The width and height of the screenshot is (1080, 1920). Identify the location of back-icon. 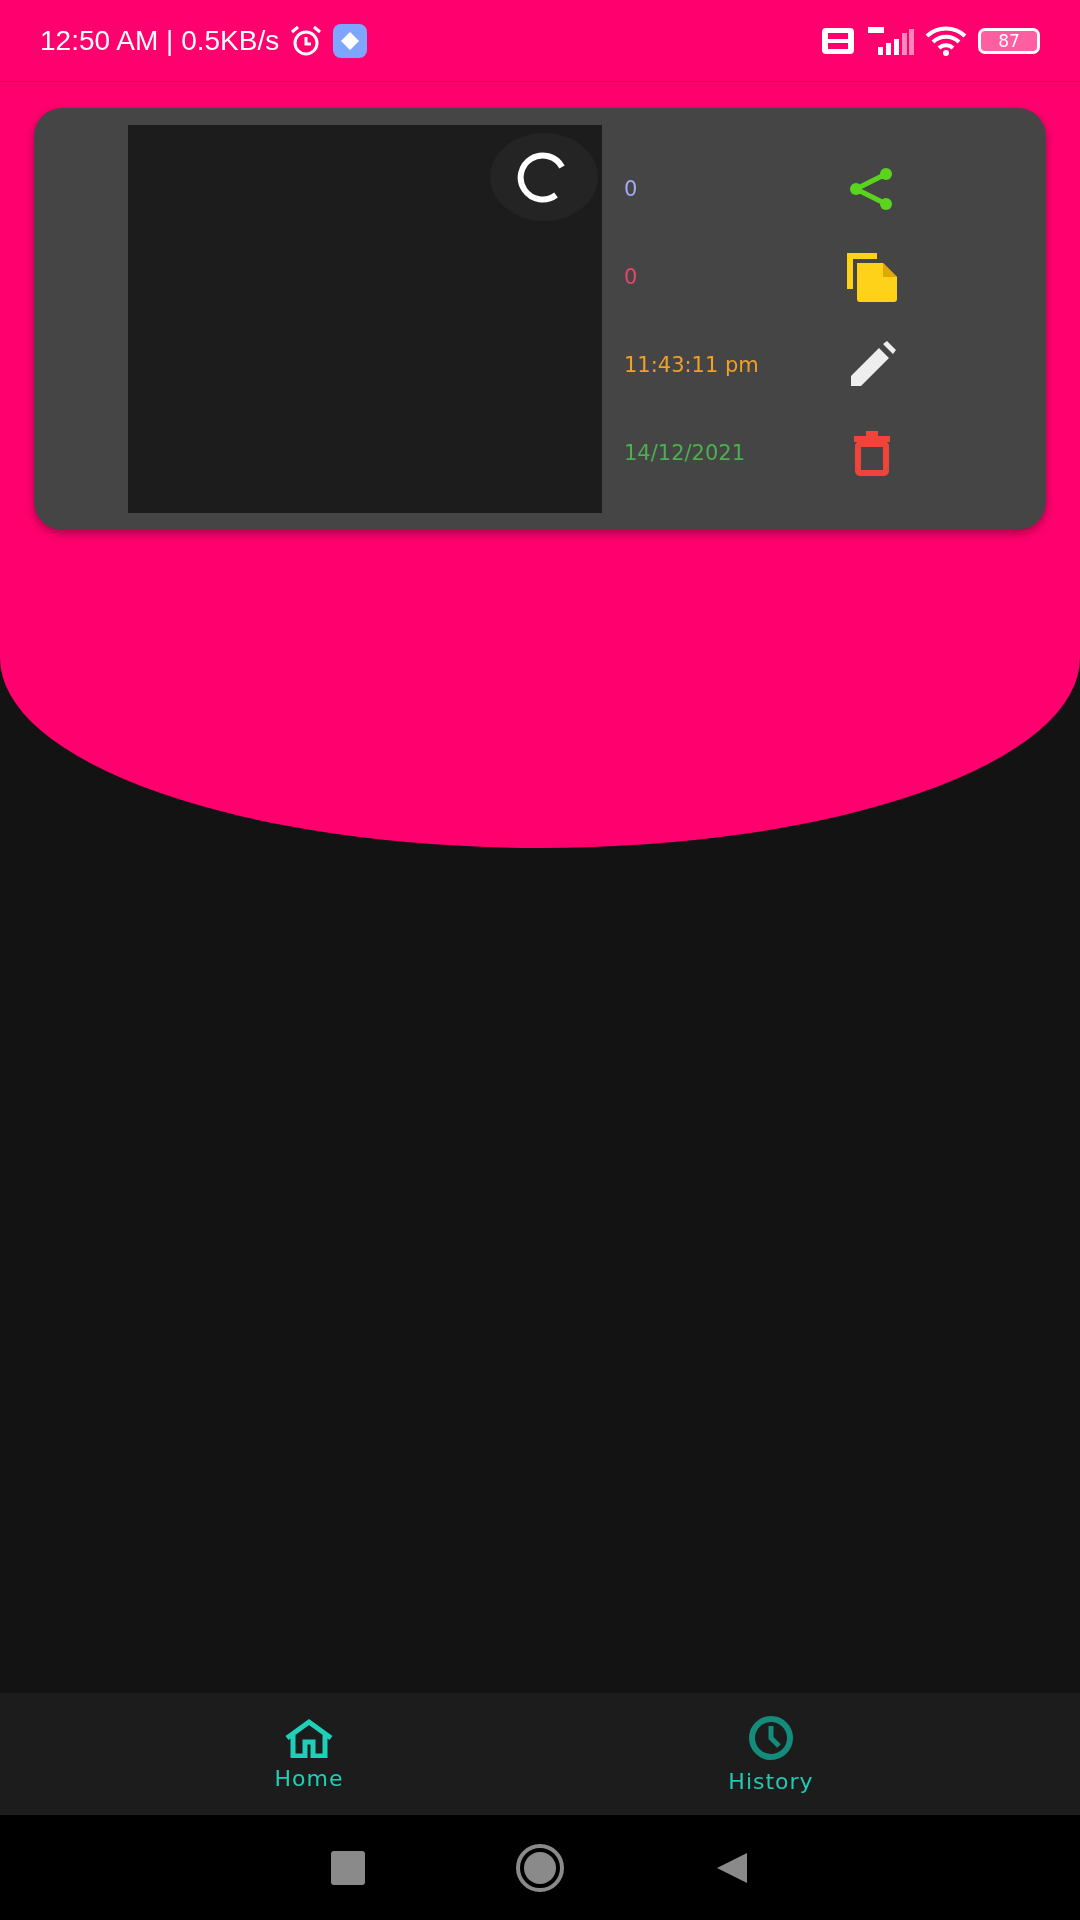
(732, 1867).